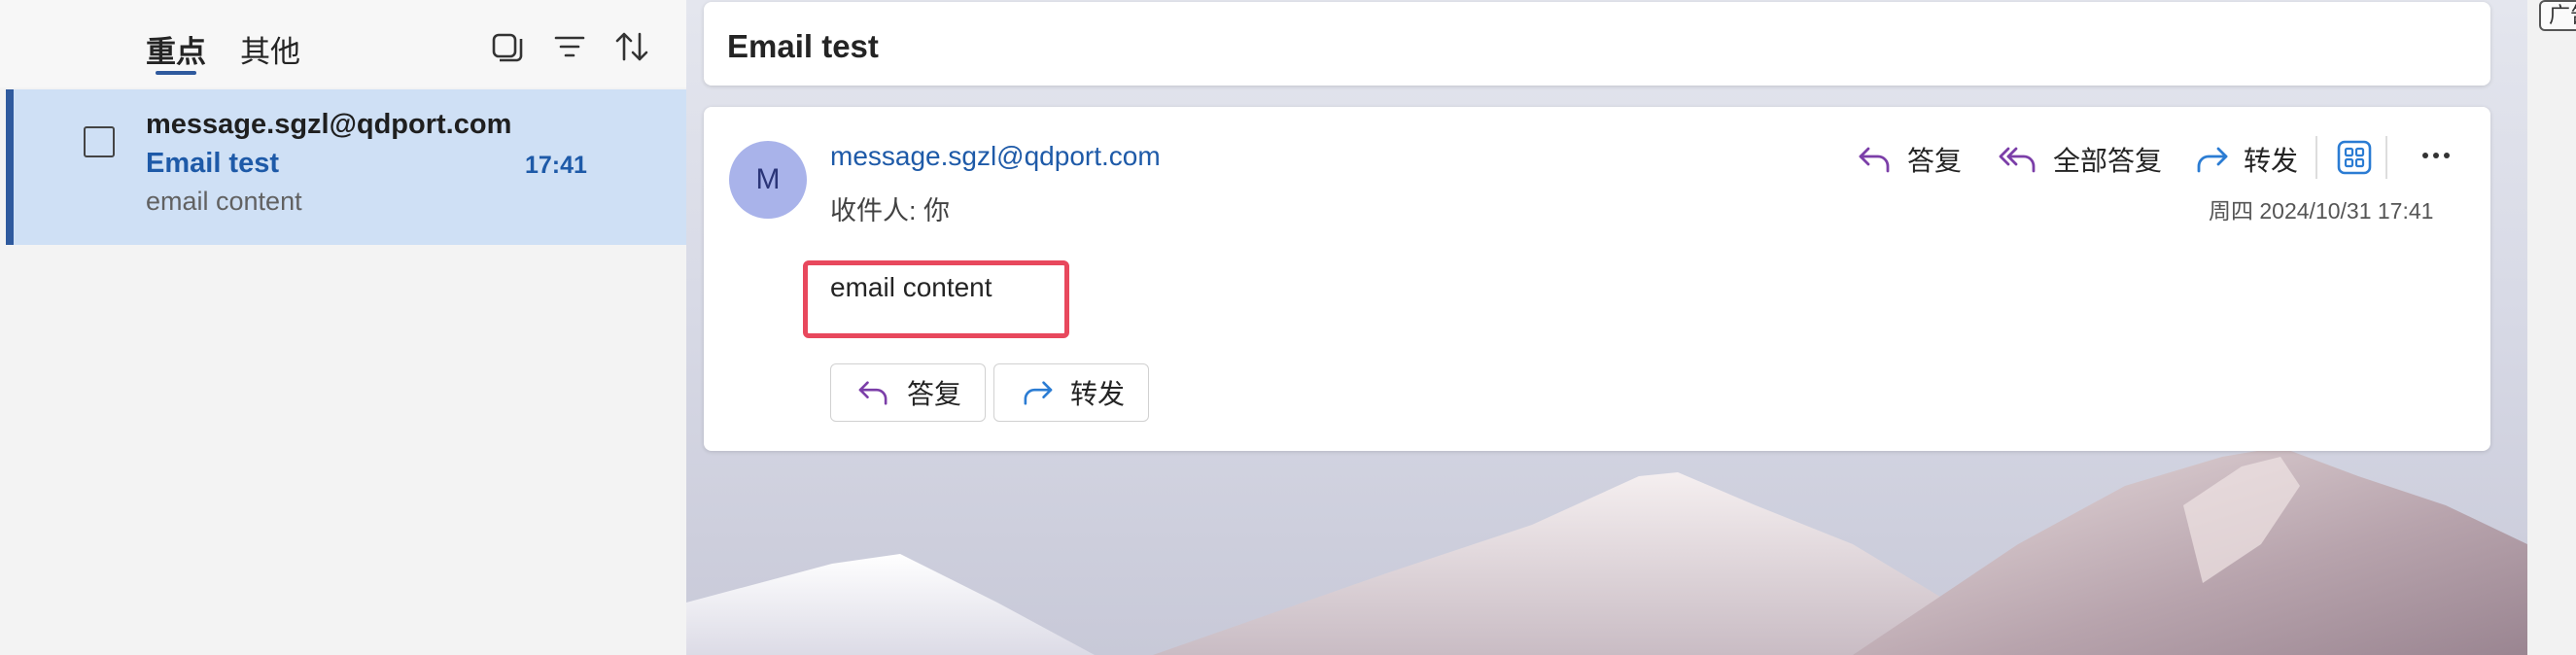  What do you see at coordinates (631, 46) in the screenshot?
I see `sort-icon` at bounding box center [631, 46].